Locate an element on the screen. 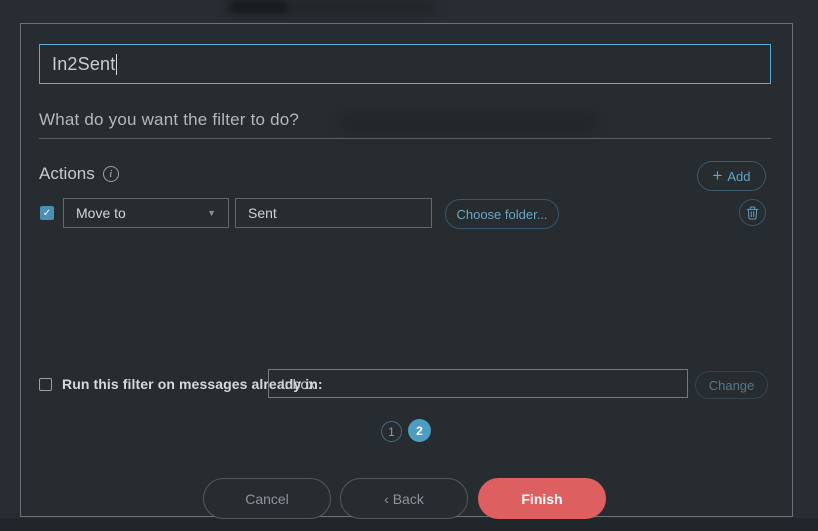 This screenshot has height=531, width=818. action-folder-input: Sent is located at coordinates (333, 213).